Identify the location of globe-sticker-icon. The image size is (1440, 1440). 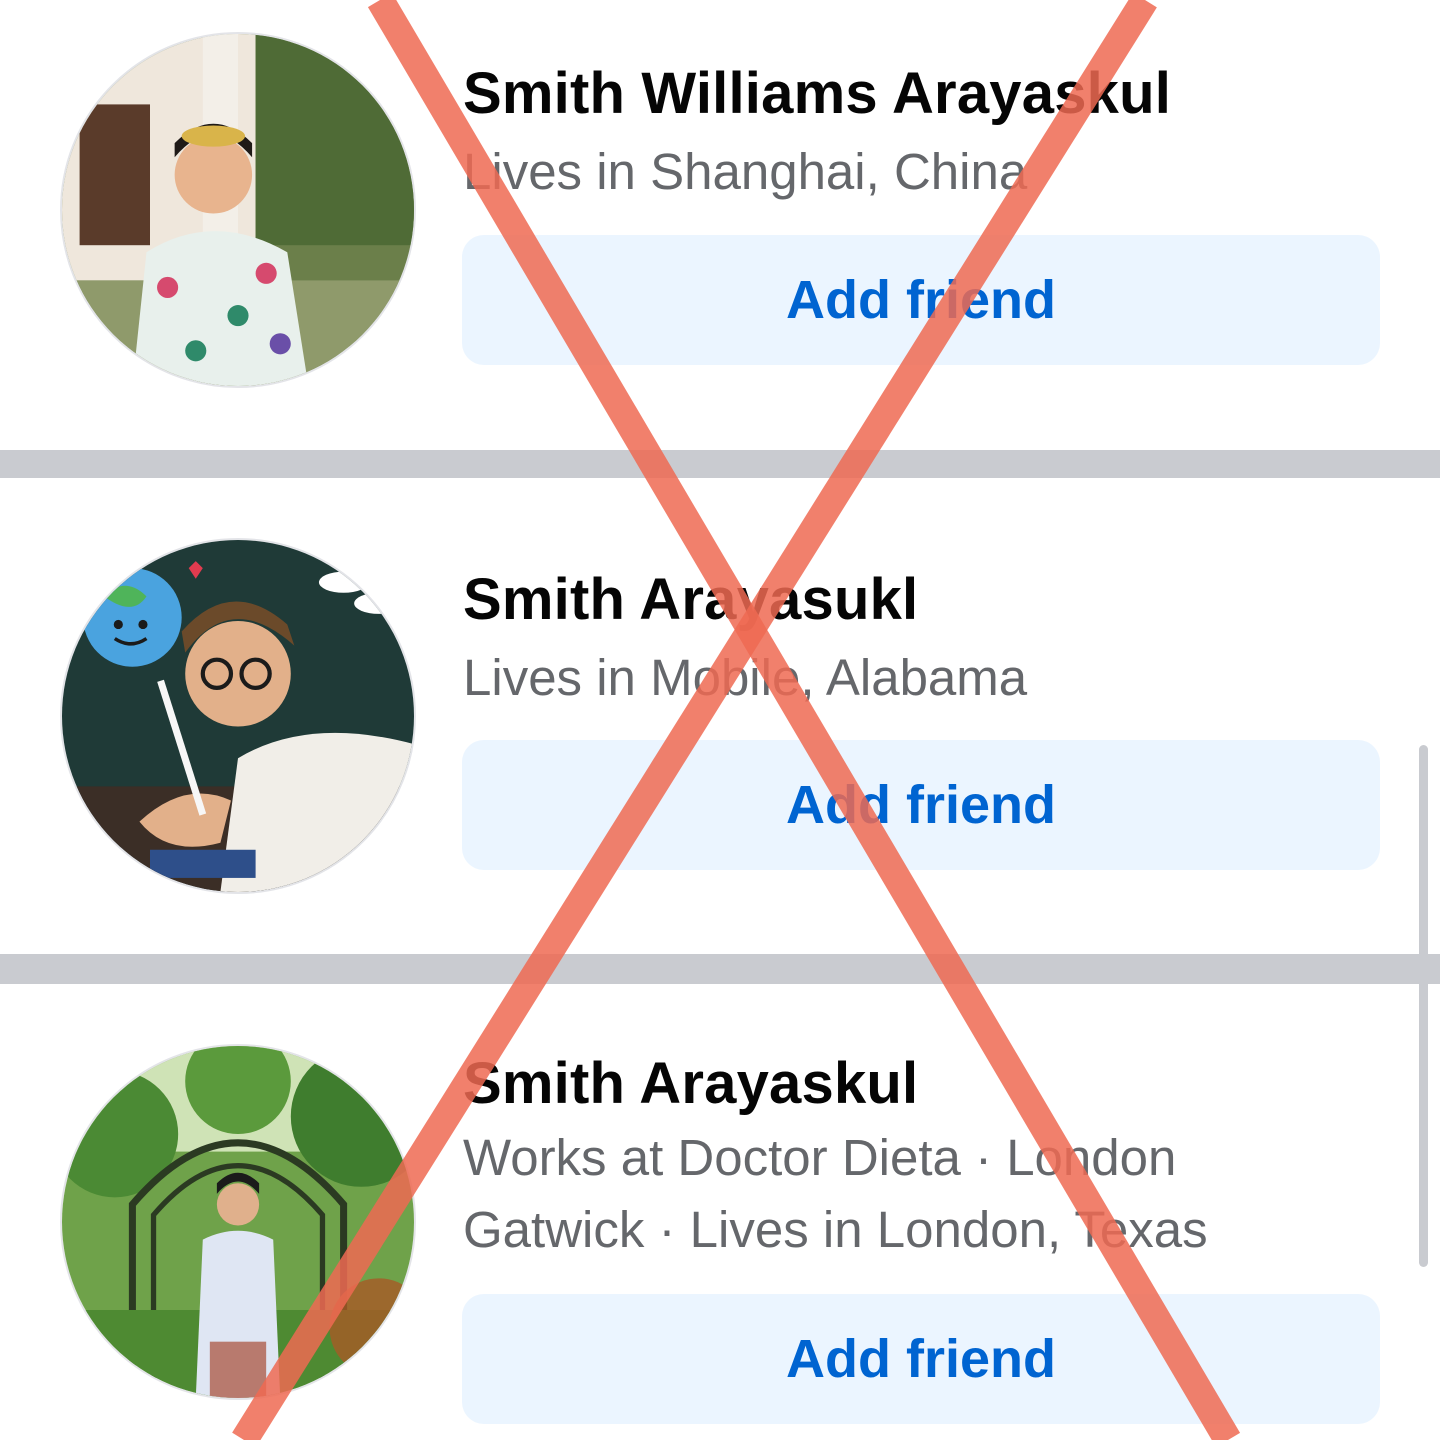
(132, 617).